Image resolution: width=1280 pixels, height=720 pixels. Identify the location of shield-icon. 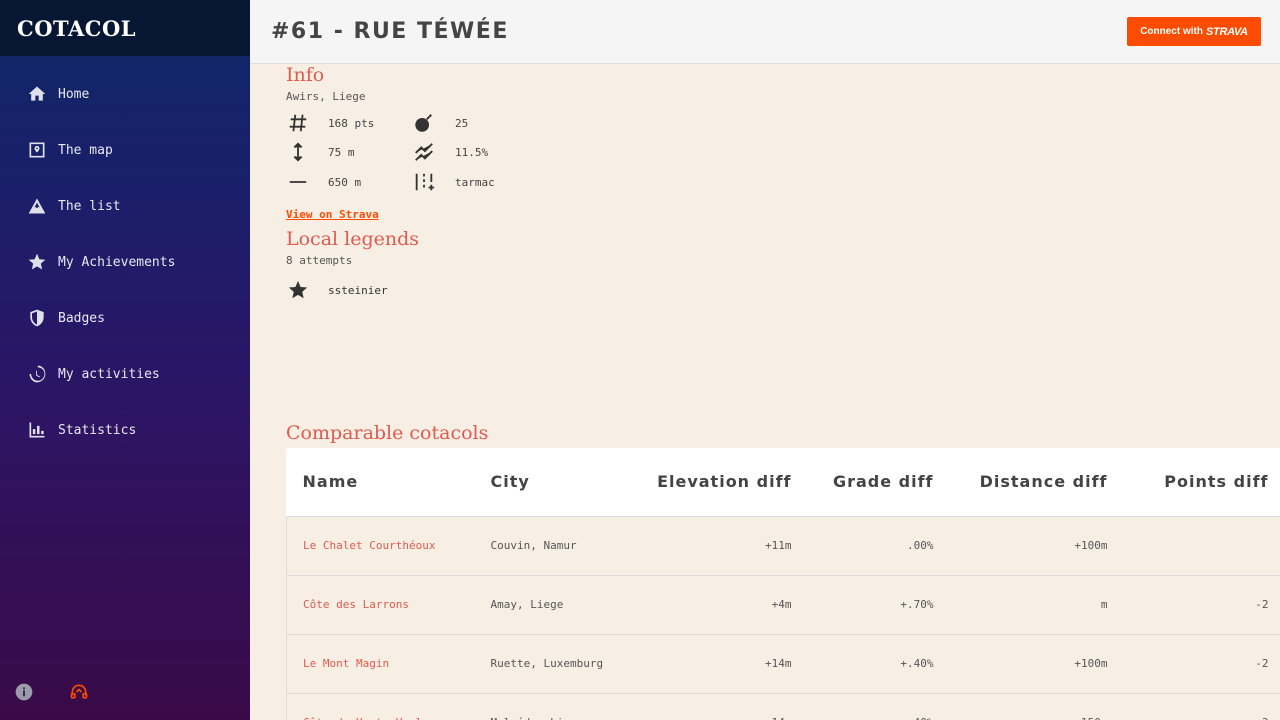
(37, 318).